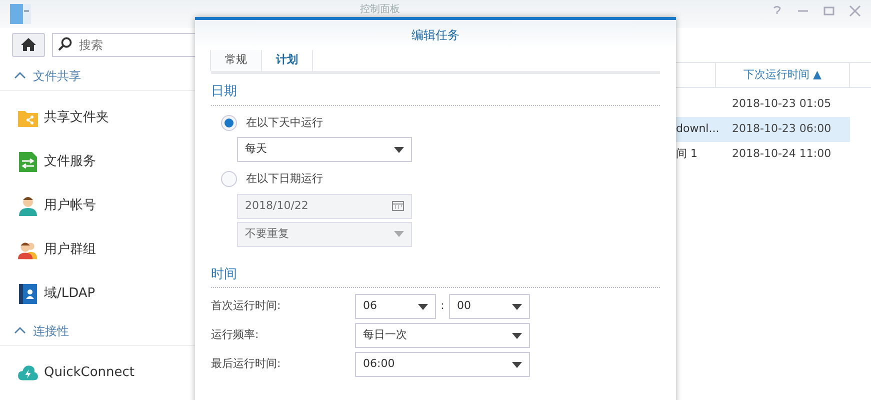  What do you see at coordinates (442, 364) in the screenshot?
I see `dropdown: 06:00` at bounding box center [442, 364].